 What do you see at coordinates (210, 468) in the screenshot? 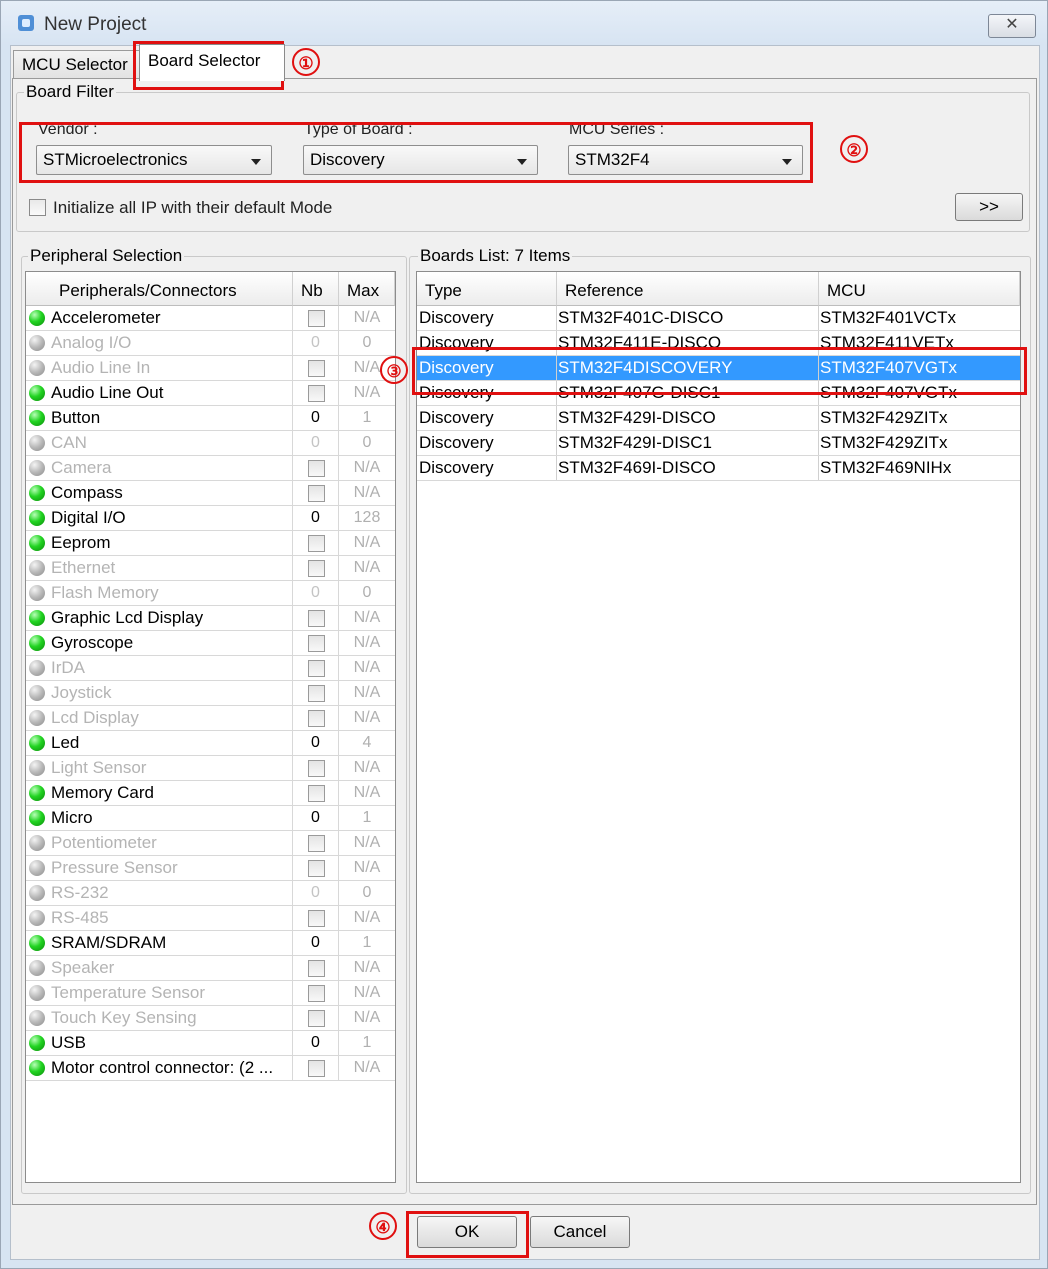
I see `table-row: Camera N/A` at bounding box center [210, 468].